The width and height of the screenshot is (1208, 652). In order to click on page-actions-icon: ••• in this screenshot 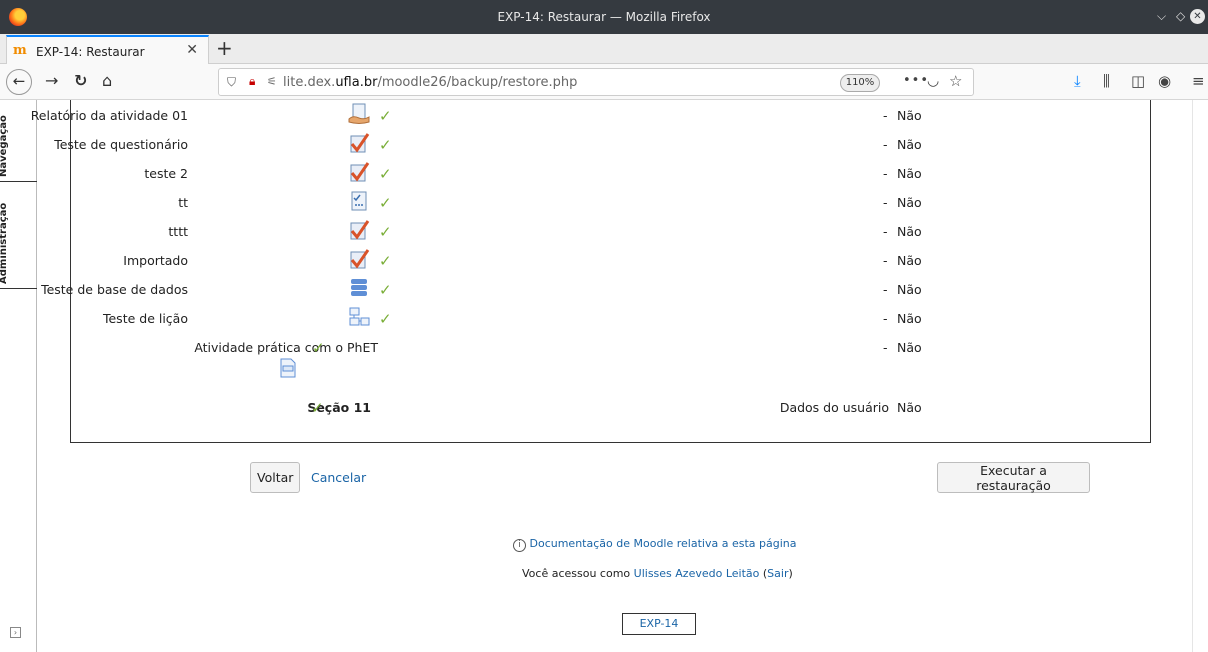, I will do `click(916, 80)`.